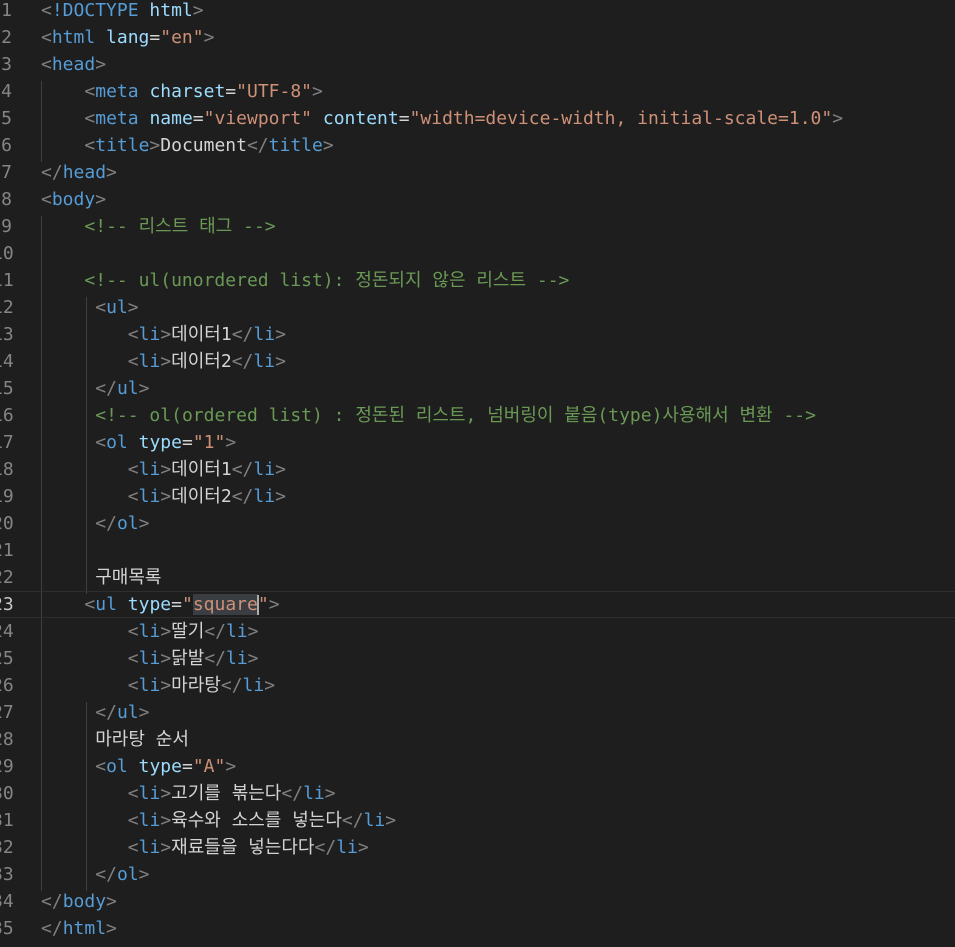 This screenshot has width=955, height=947. I want to click on text-content: 데이터2, so click(201, 496).